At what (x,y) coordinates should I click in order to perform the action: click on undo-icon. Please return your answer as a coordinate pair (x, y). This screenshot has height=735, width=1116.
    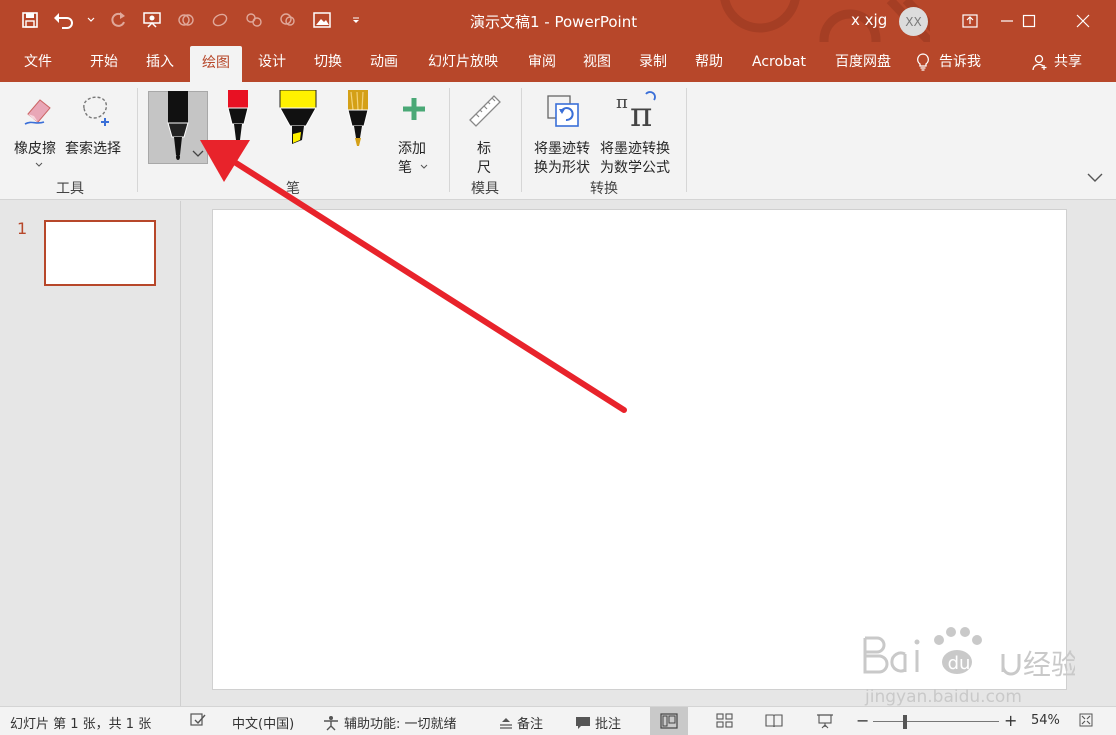
    Looking at the image, I should click on (64, 20).